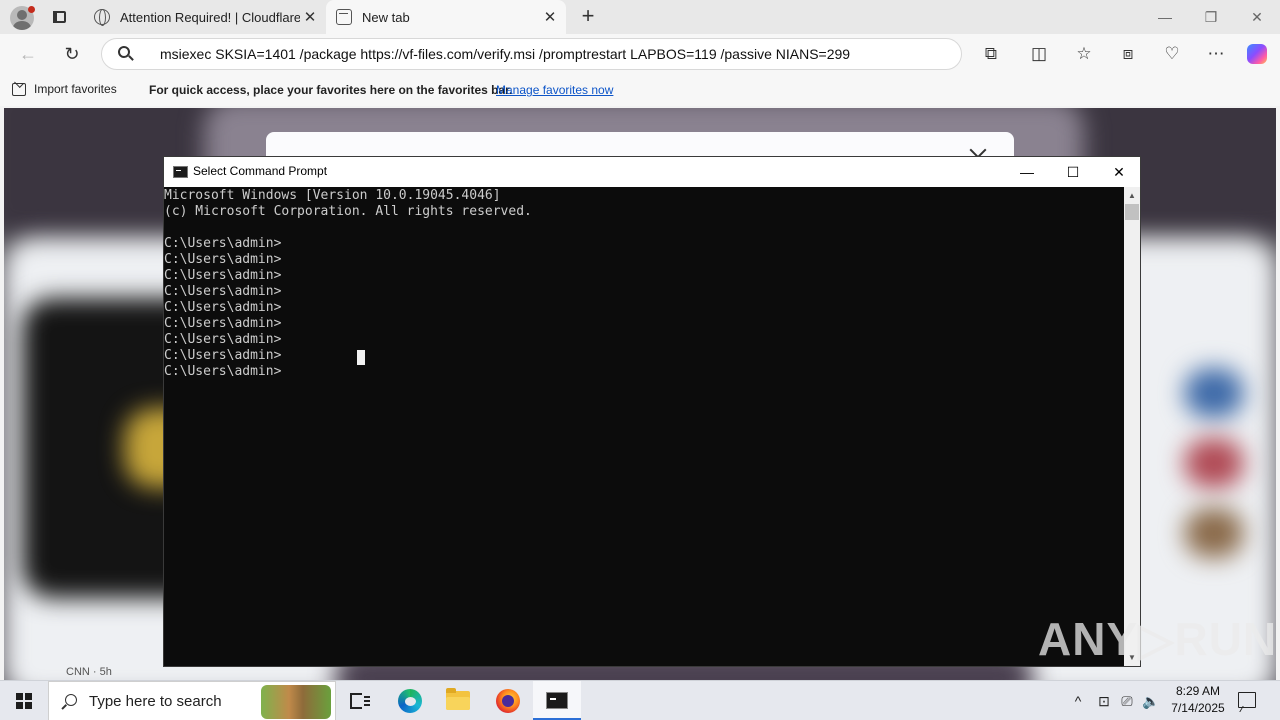 Image resolution: width=1280 pixels, height=720 pixels. I want to click on taskbar-edge-button, so click(410, 700).